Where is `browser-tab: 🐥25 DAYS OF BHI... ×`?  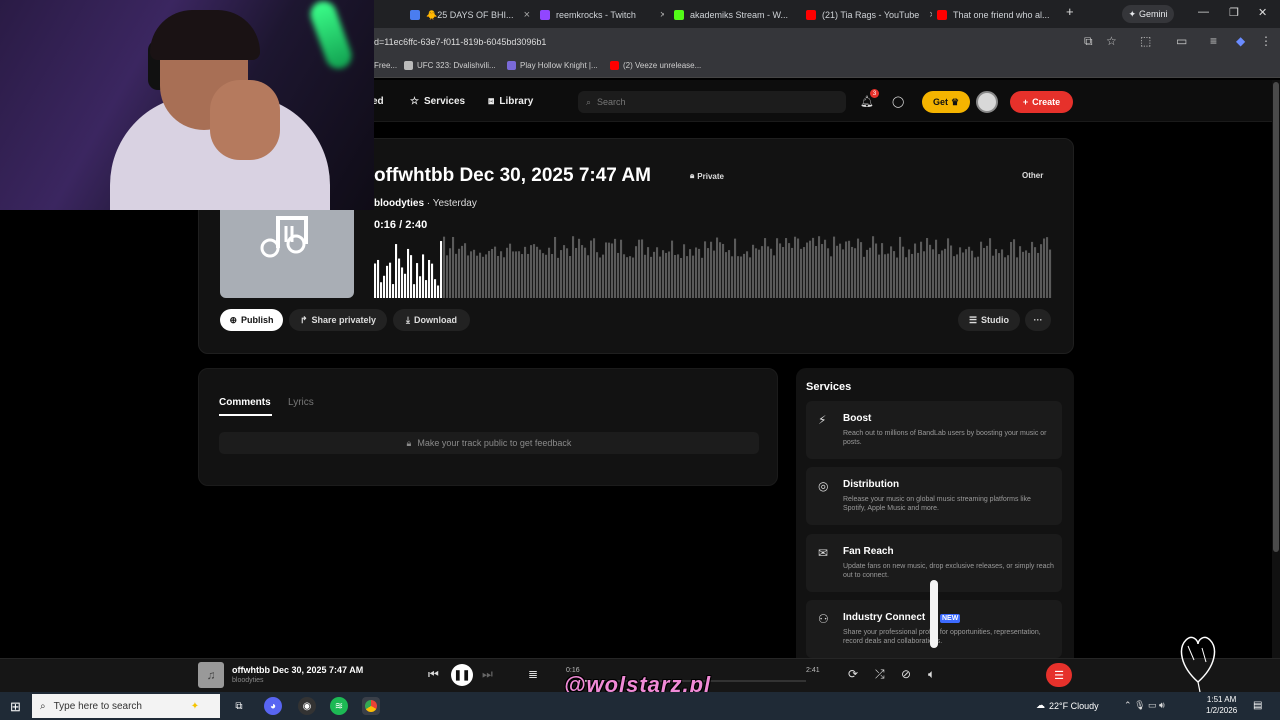 browser-tab: 🐥25 DAYS OF BHI... × is located at coordinates (473, 15).